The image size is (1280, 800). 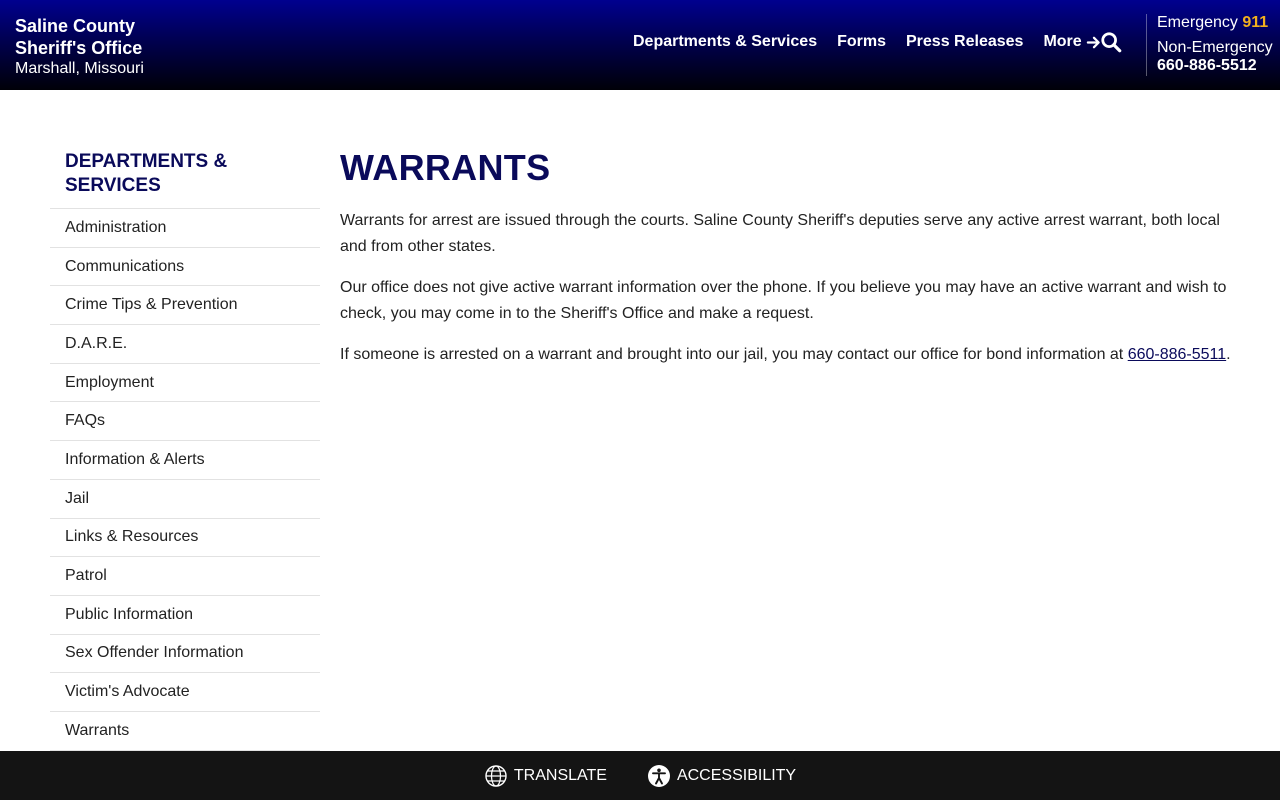 I want to click on nav-more-button: More, so click(x=1071, y=42).